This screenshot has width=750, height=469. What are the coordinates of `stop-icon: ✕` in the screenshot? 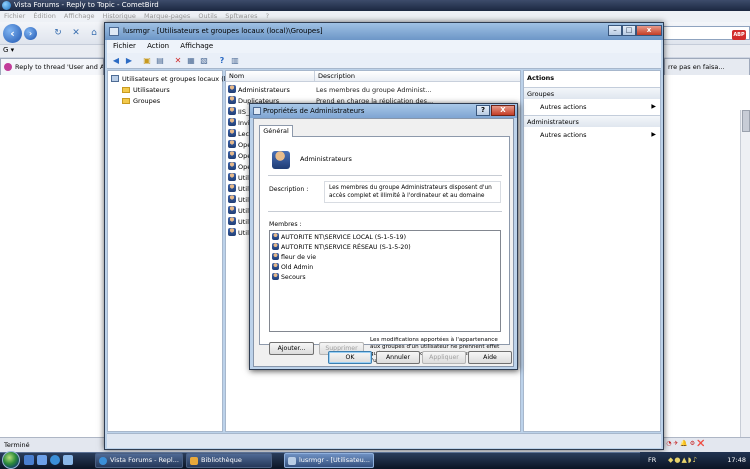 It's located at (76, 33).